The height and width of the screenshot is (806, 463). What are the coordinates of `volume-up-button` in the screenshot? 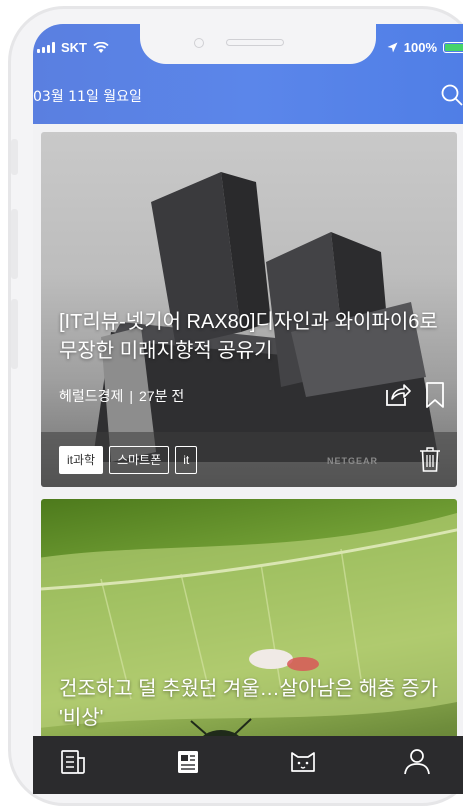 It's located at (14, 244).